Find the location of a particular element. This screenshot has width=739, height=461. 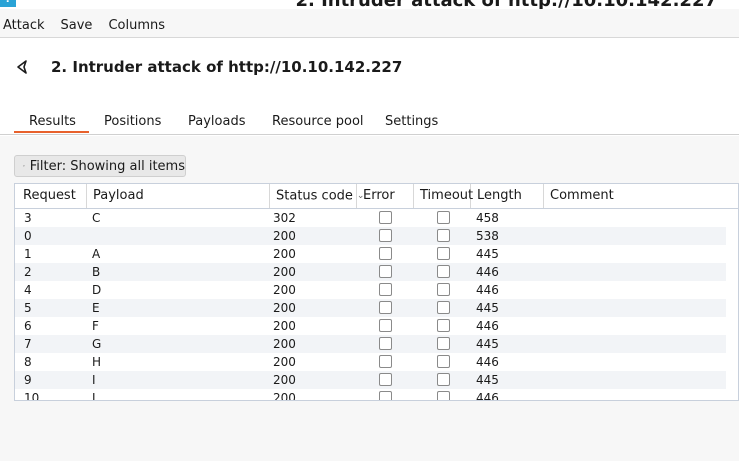

cell-request: 5 is located at coordinates (28, 308).